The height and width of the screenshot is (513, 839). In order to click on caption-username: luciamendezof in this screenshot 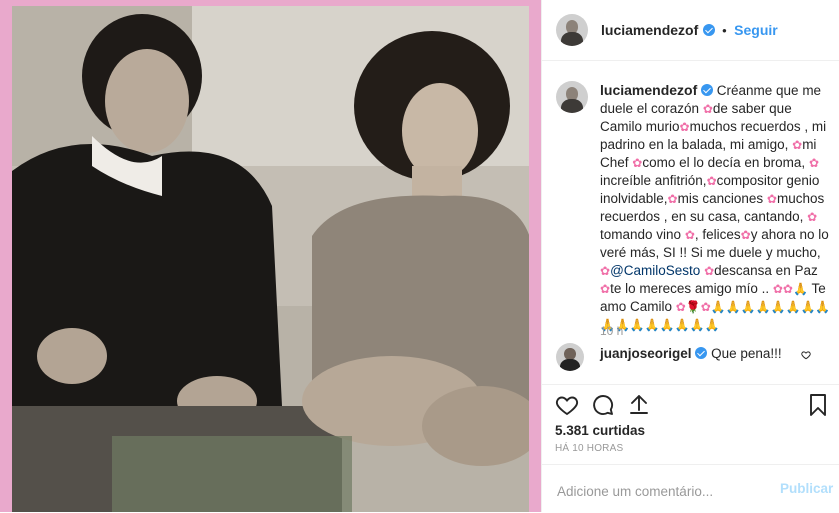, I will do `click(648, 90)`.